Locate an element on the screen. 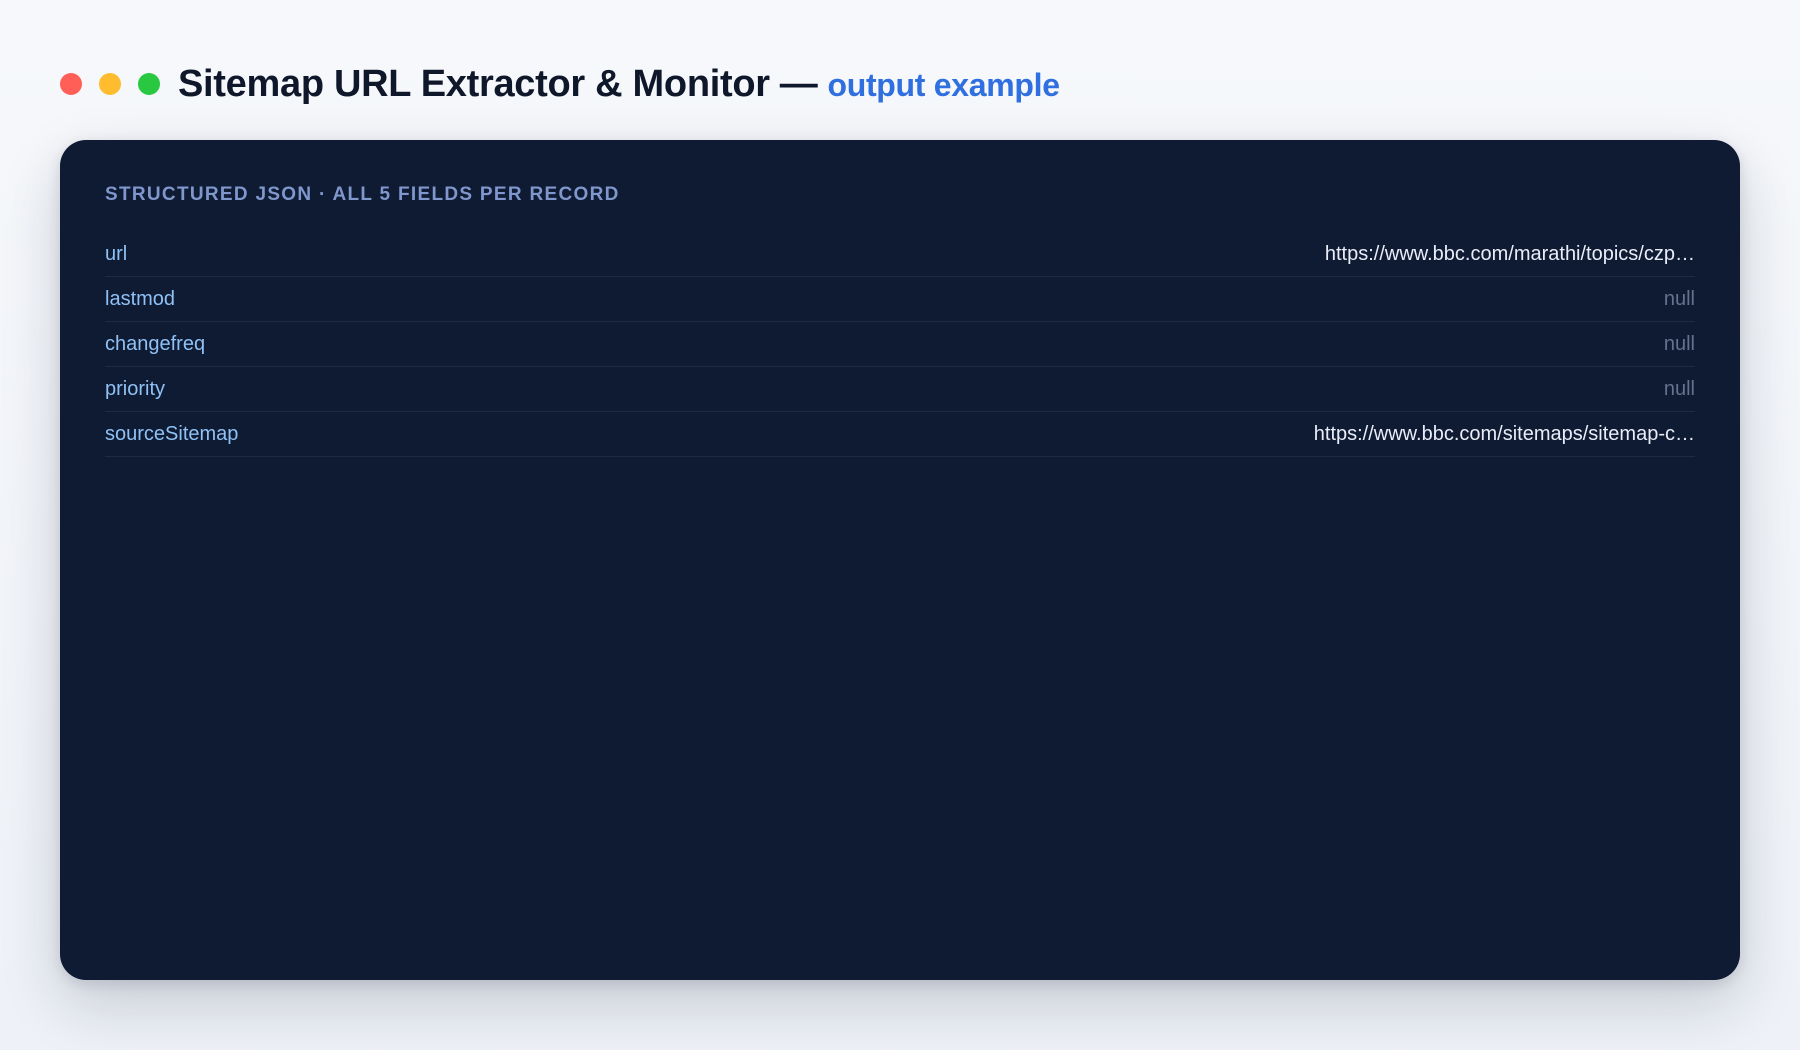 This screenshot has width=1800, height=1050. close-window-button is located at coordinates (71, 84).